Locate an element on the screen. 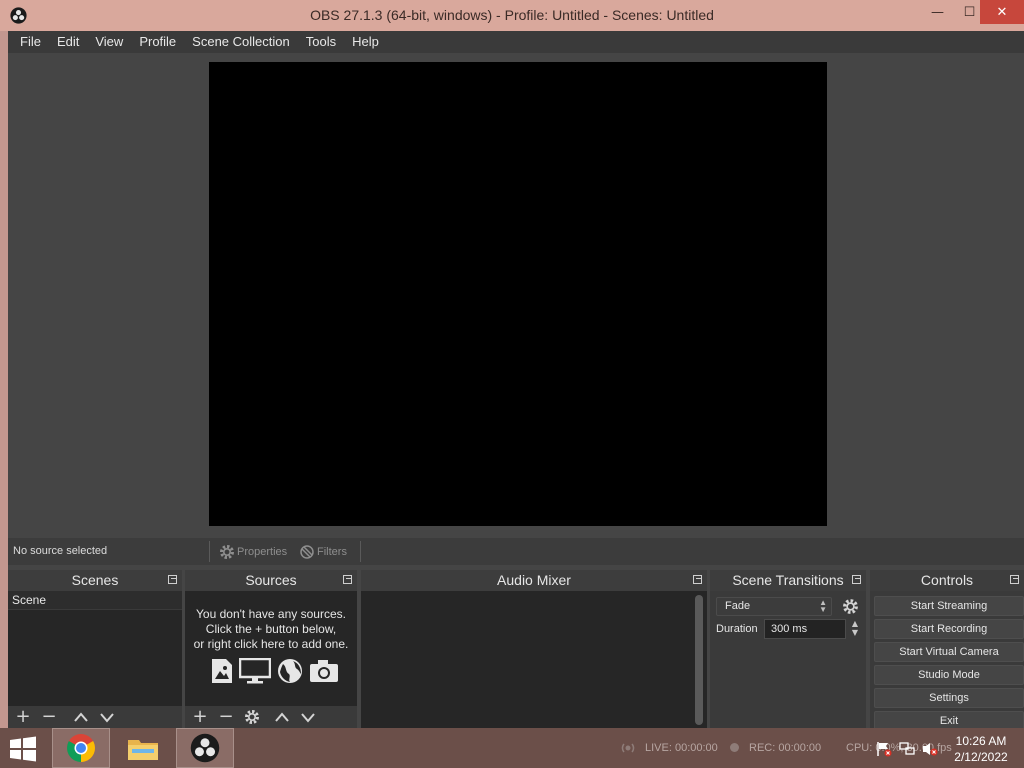 The height and width of the screenshot is (768, 1024). start-streaming-button: Start Streaming is located at coordinates (949, 606).